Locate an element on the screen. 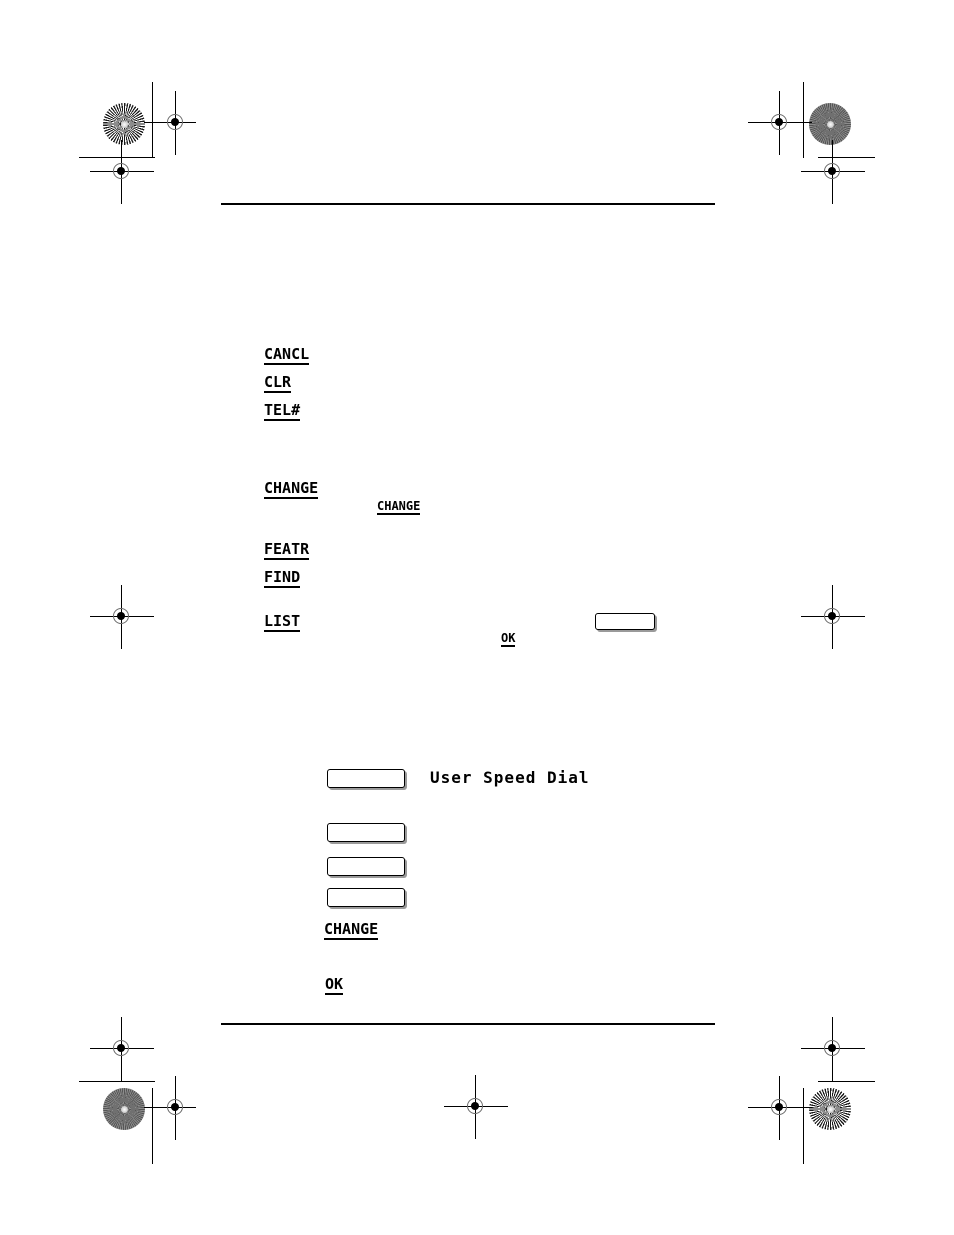 This screenshot has height=1235, width=954. softkey-featr: FEATR is located at coordinates (287, 551).